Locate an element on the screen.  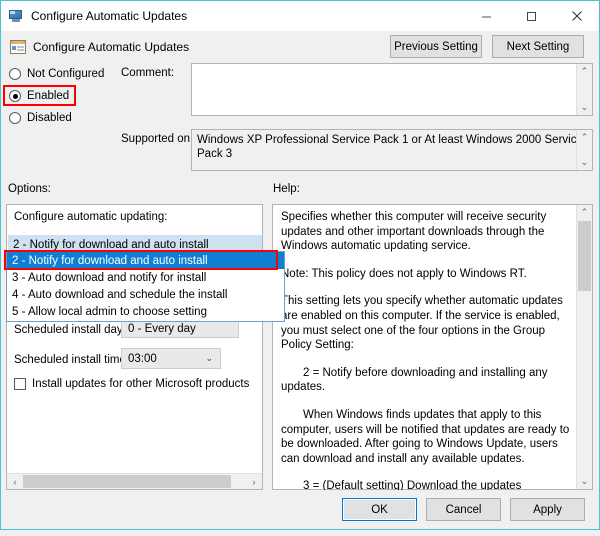
radio-mark-disabled is located at coordinates (15, 118).